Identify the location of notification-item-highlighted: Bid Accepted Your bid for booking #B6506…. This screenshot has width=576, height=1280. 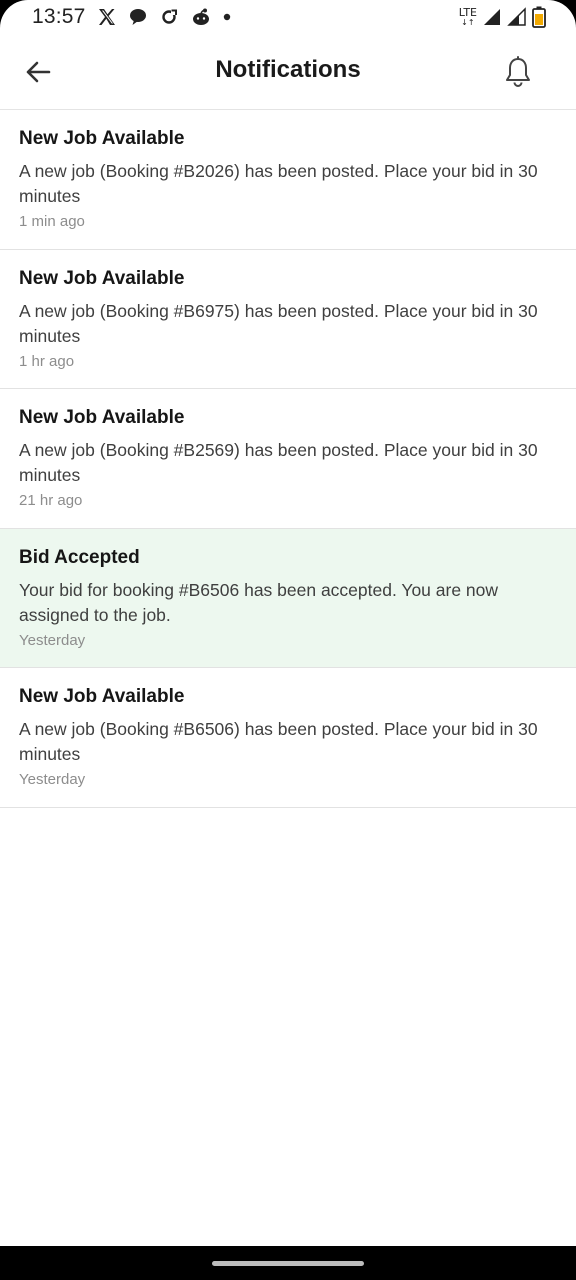
(288, 598).